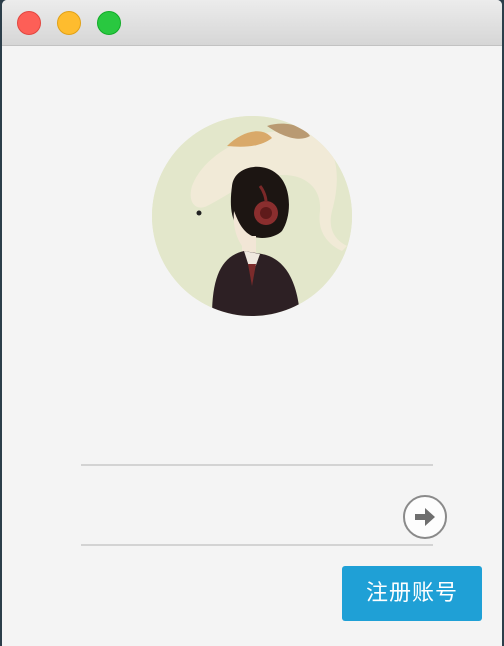 This screenshot has width=504, height=646. I want to click on user-avatar, so click(252, 216).